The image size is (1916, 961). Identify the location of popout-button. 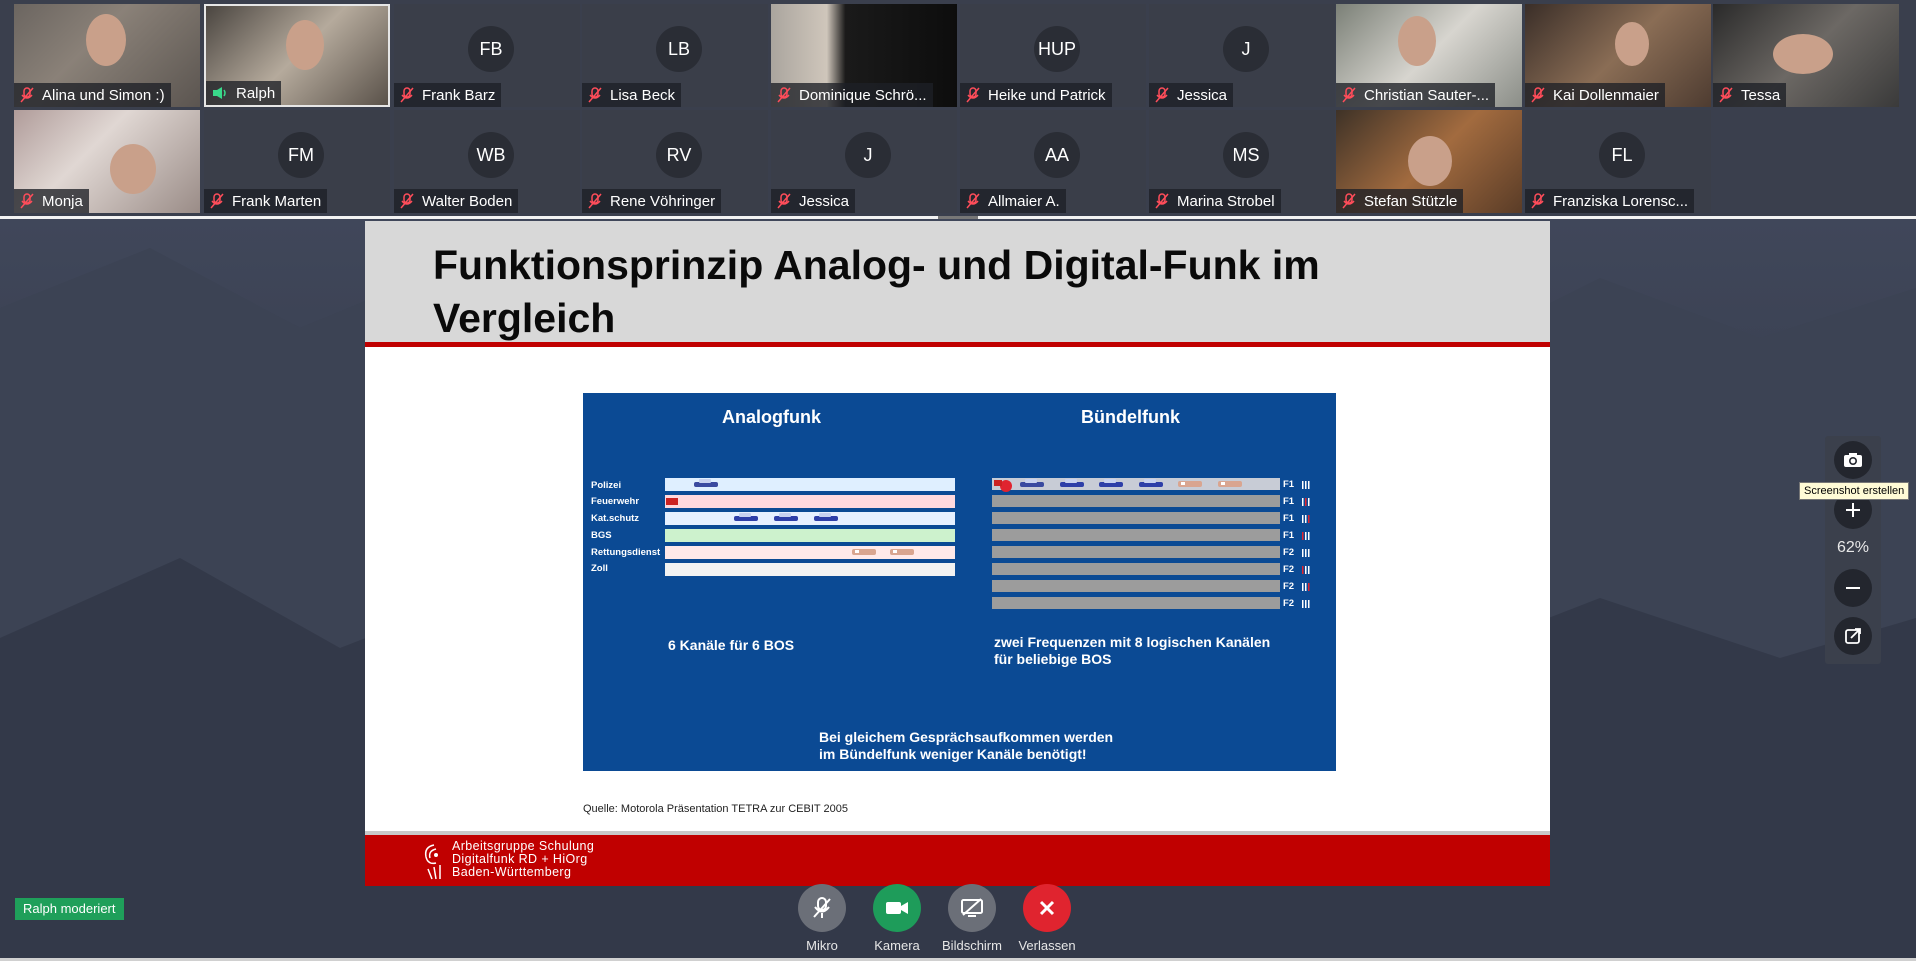
(1853, 636).